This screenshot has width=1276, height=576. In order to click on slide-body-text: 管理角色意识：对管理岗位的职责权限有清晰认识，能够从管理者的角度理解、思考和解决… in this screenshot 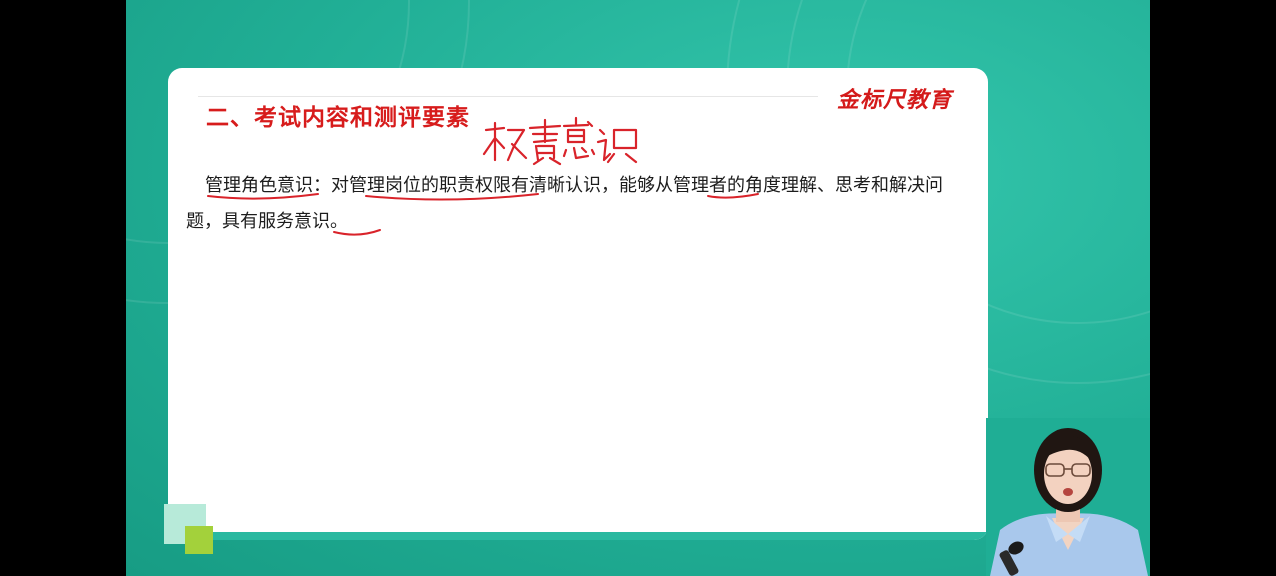, I will do `click(564, 203)`.